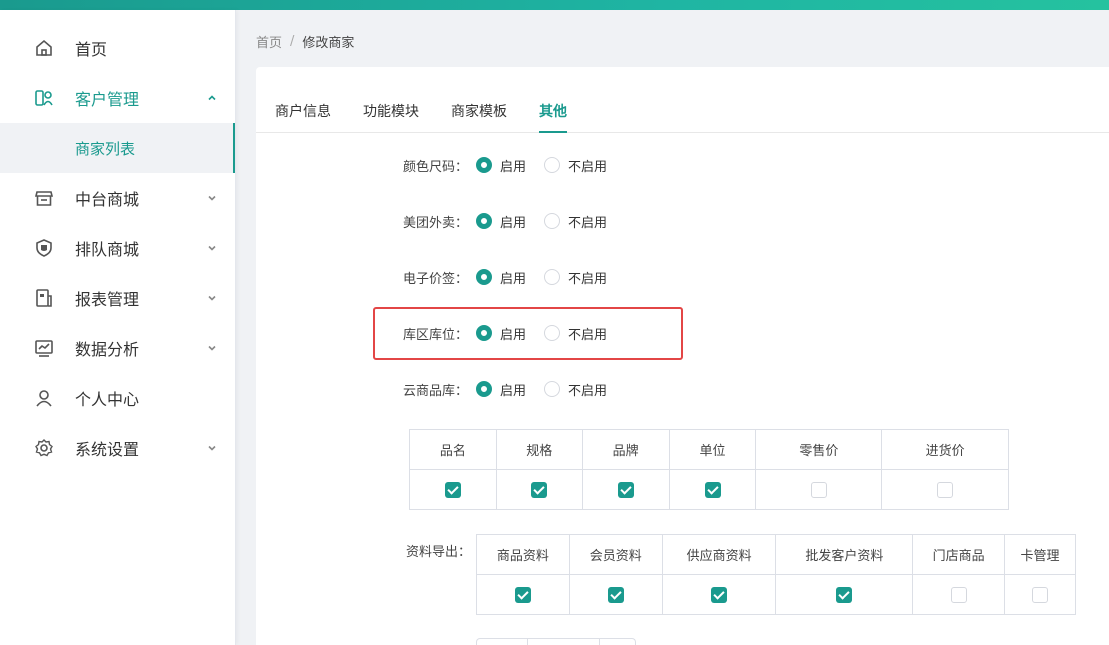  Describe the element at coordinates (44, 448) in the screenshot. I see `gear-icon` at that location.